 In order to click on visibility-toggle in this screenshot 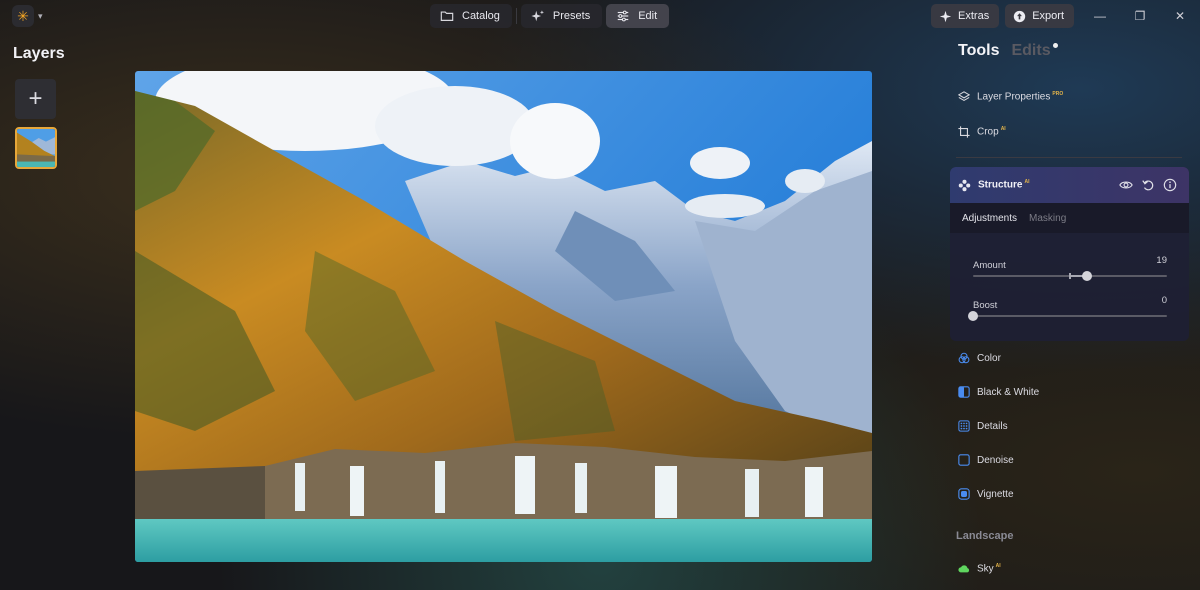, I will do `click(1126, 185)`.